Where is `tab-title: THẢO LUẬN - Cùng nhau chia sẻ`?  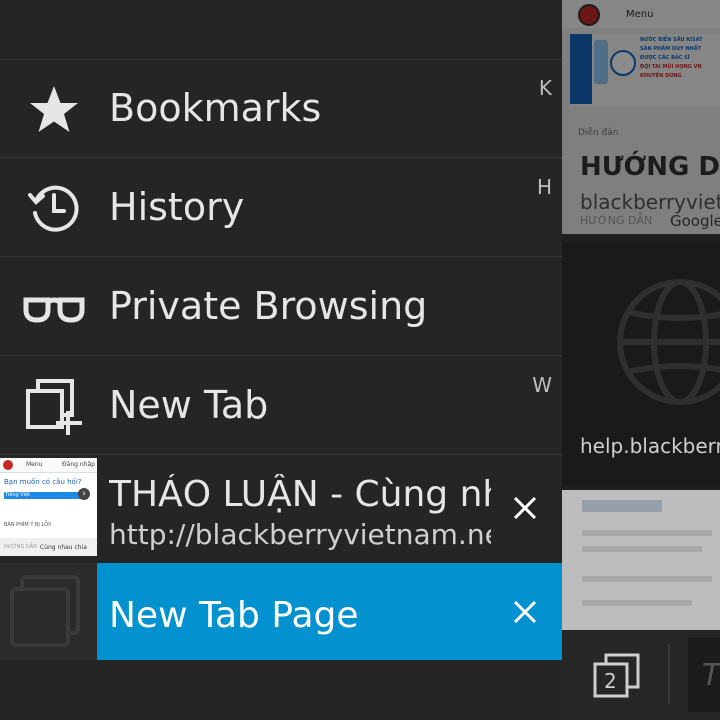 tab-title: THẢO LUẬN - Cùng nhau chia sẻ is located at coordinates (300, 494).